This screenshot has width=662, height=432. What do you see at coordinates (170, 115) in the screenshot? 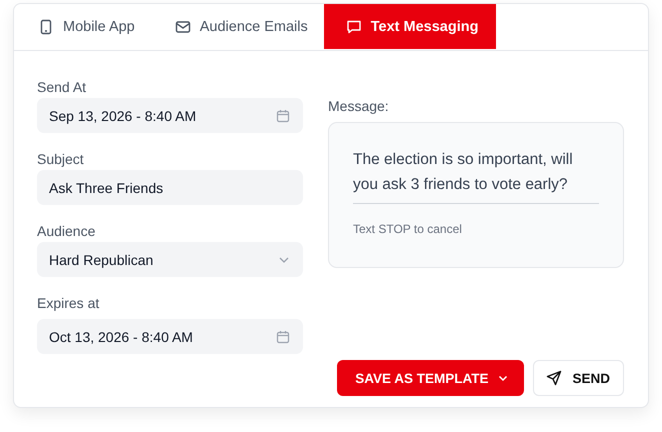
I see `date-field: Sep 13, 2026 - 8:40 AM` at bounding box center [170, 115].